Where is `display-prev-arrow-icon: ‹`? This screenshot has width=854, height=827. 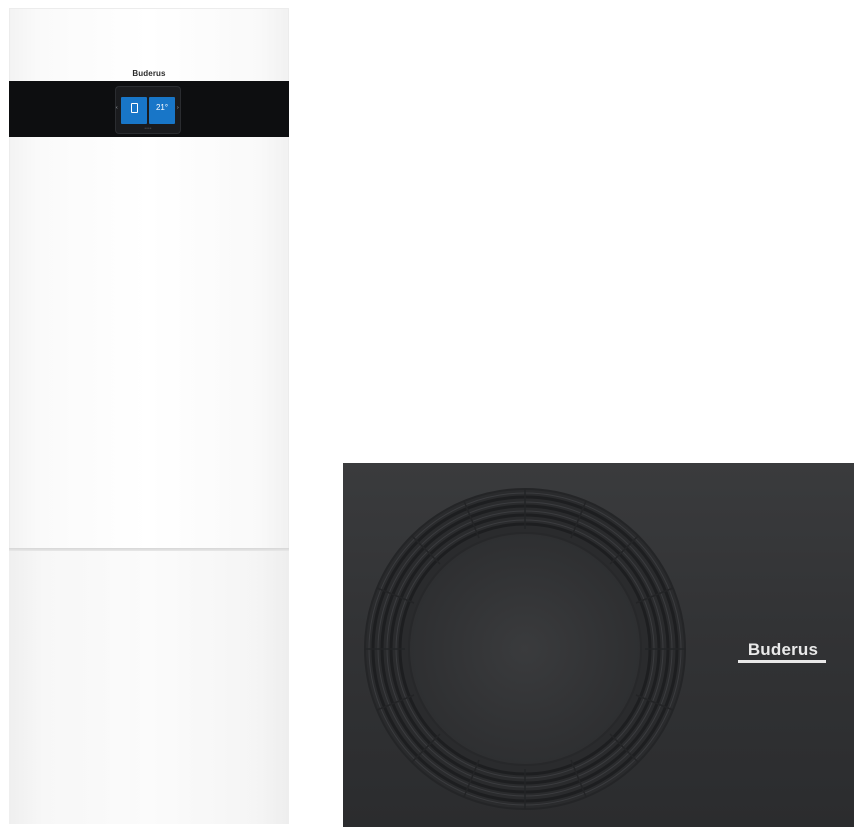 display-prev-arrow-icon: ‹ is located at coordinates (117, 108).